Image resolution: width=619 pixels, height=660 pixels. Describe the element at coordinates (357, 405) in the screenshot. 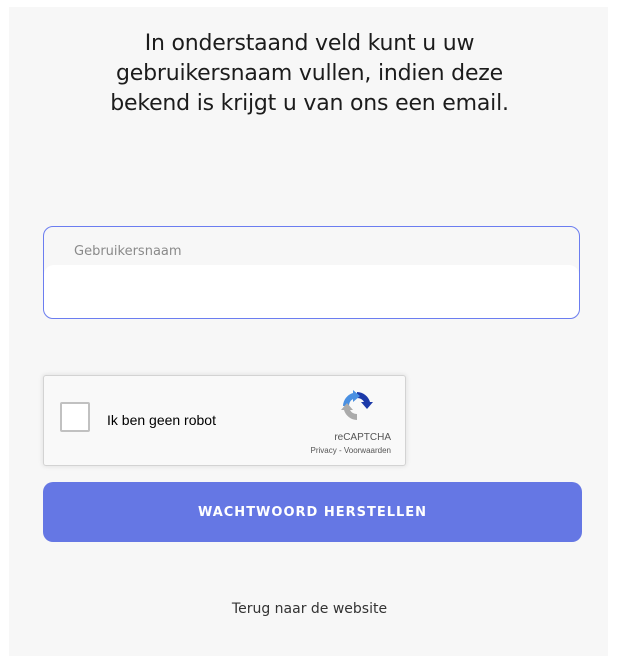

I see `recaptcha-logo-icon` at that location.